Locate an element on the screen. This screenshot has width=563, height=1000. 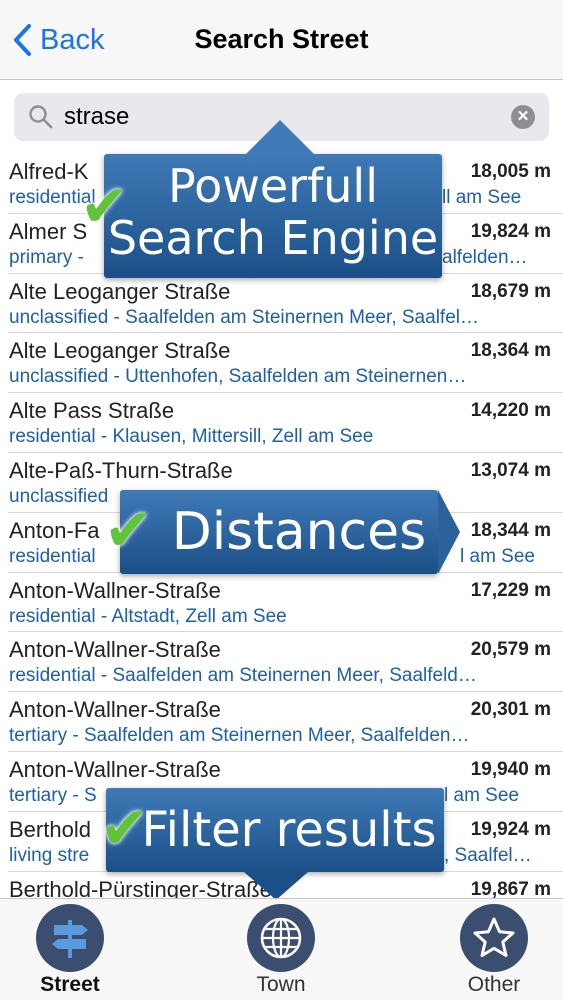
street-name: Alfred-K is located at coordinates (49, 171).